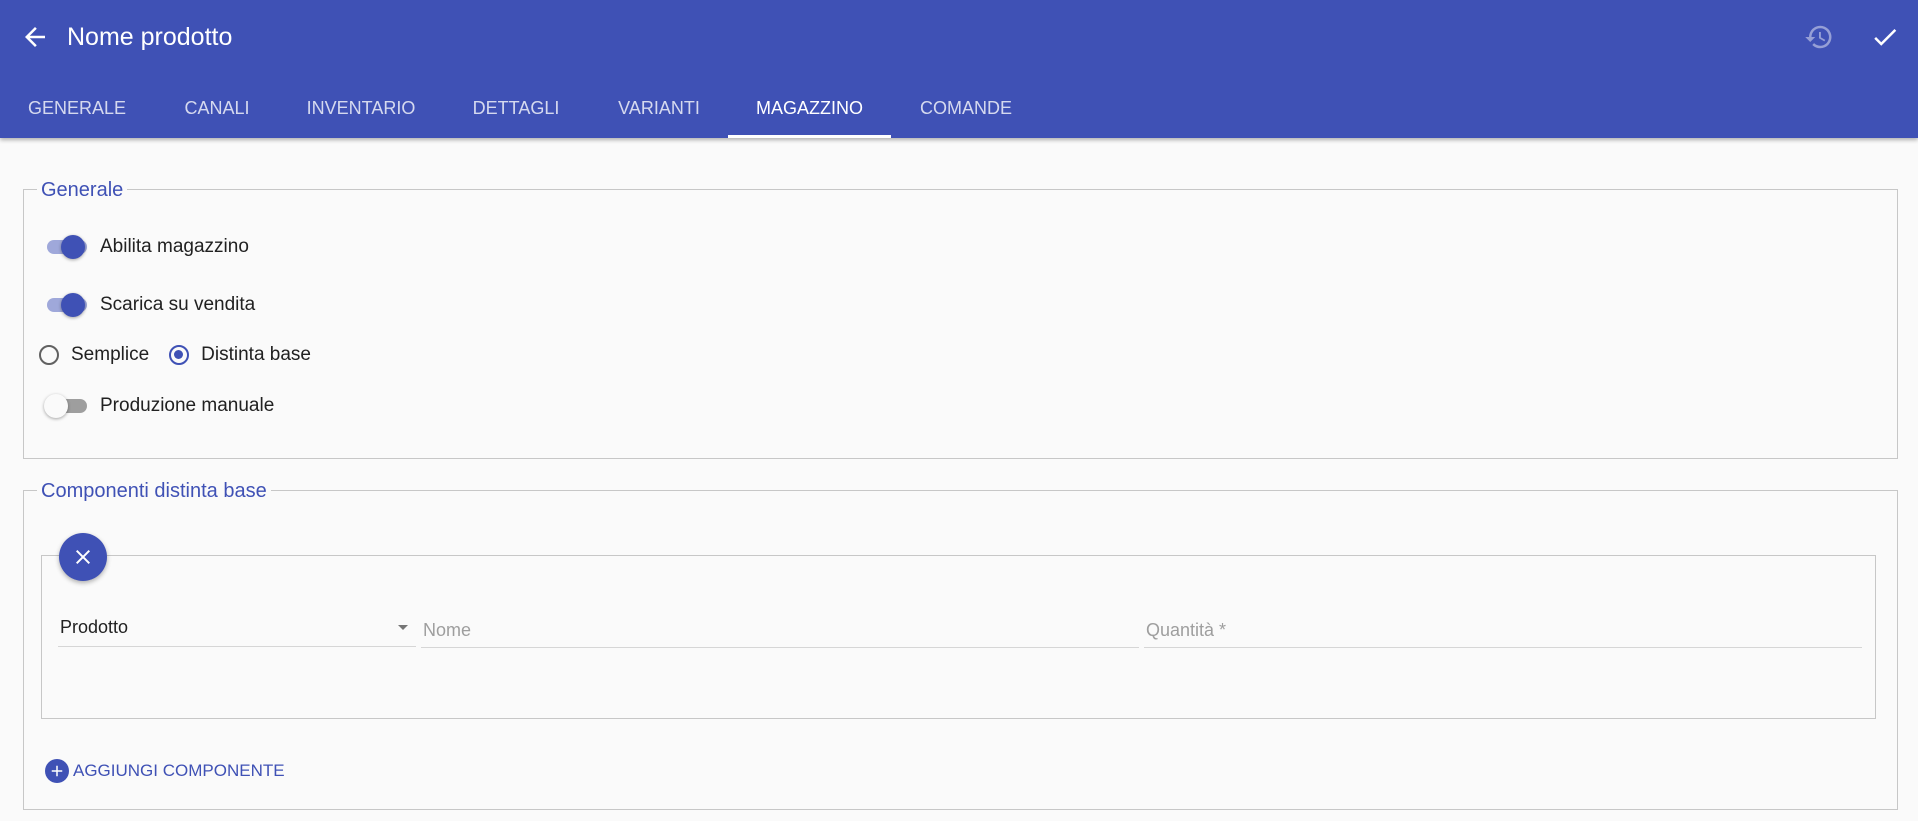 The image size is (1918, 821). I want to click on back-button, so click(35, 37).